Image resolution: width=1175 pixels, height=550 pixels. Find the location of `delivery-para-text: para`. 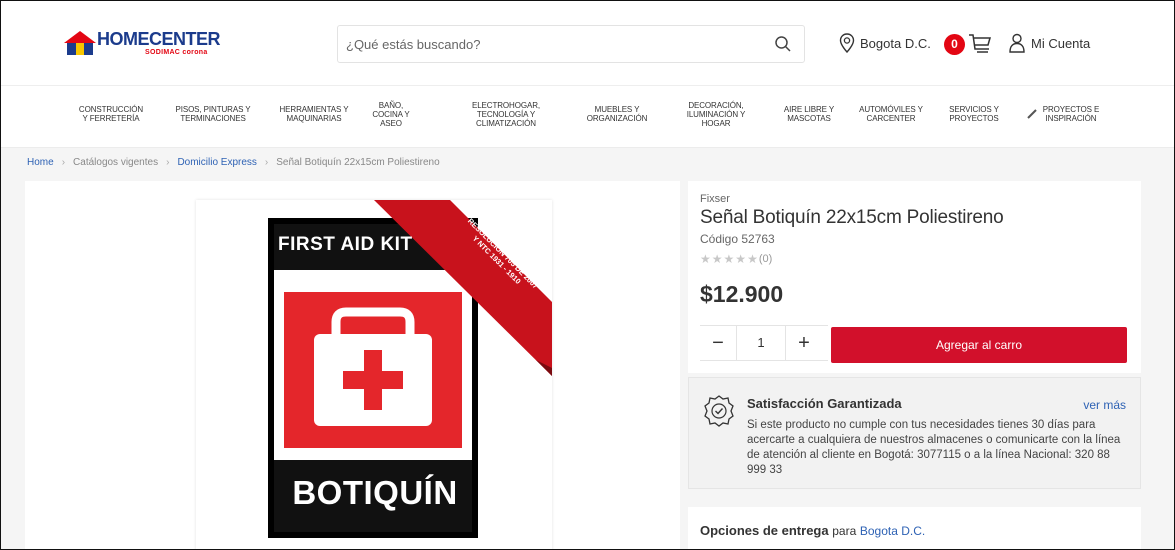

delivery-para-text: para is located at coordinates (844, 531).